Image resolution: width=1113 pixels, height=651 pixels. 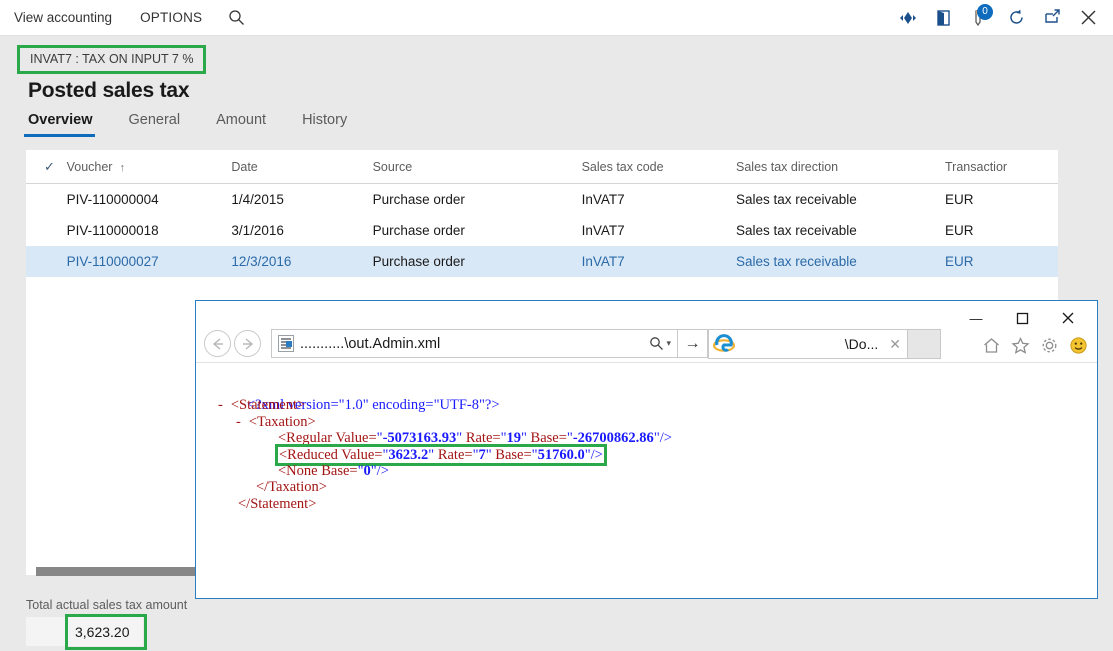 I want to click on column-header-voucher-label: Voucher, so click(x=89, y=166).